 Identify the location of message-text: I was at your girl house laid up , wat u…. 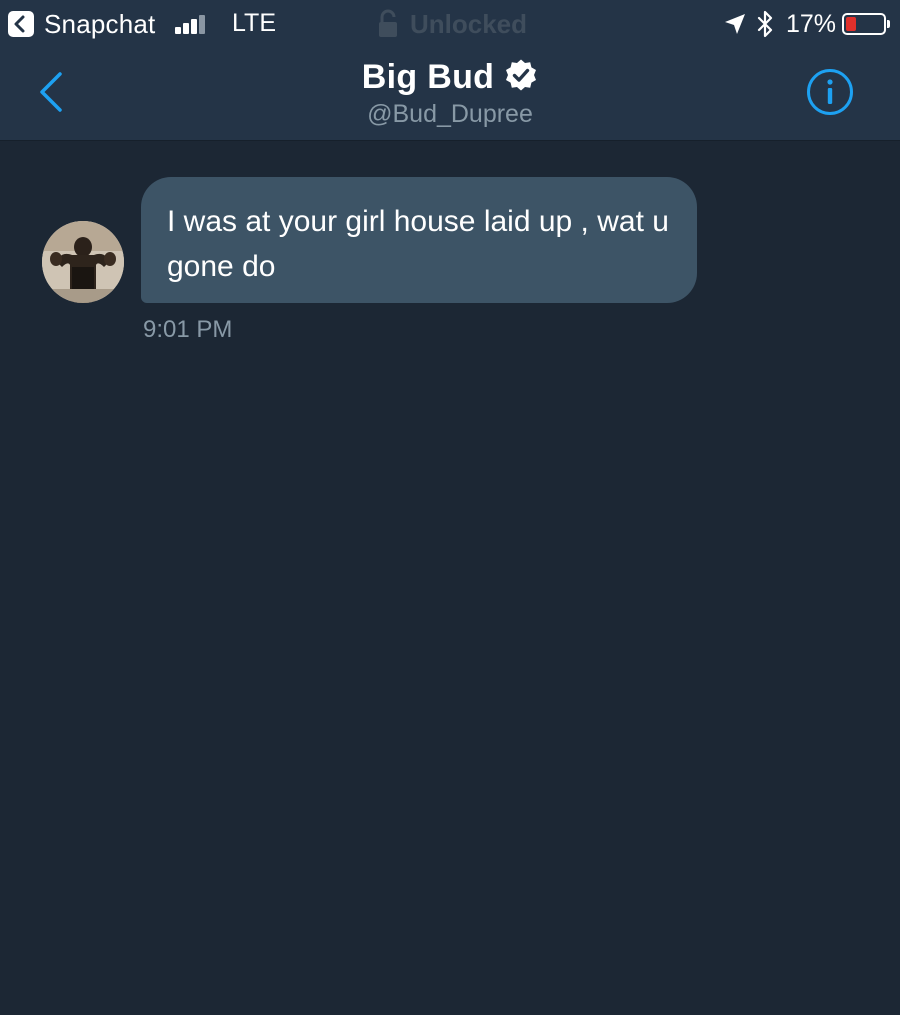
(418, 244).